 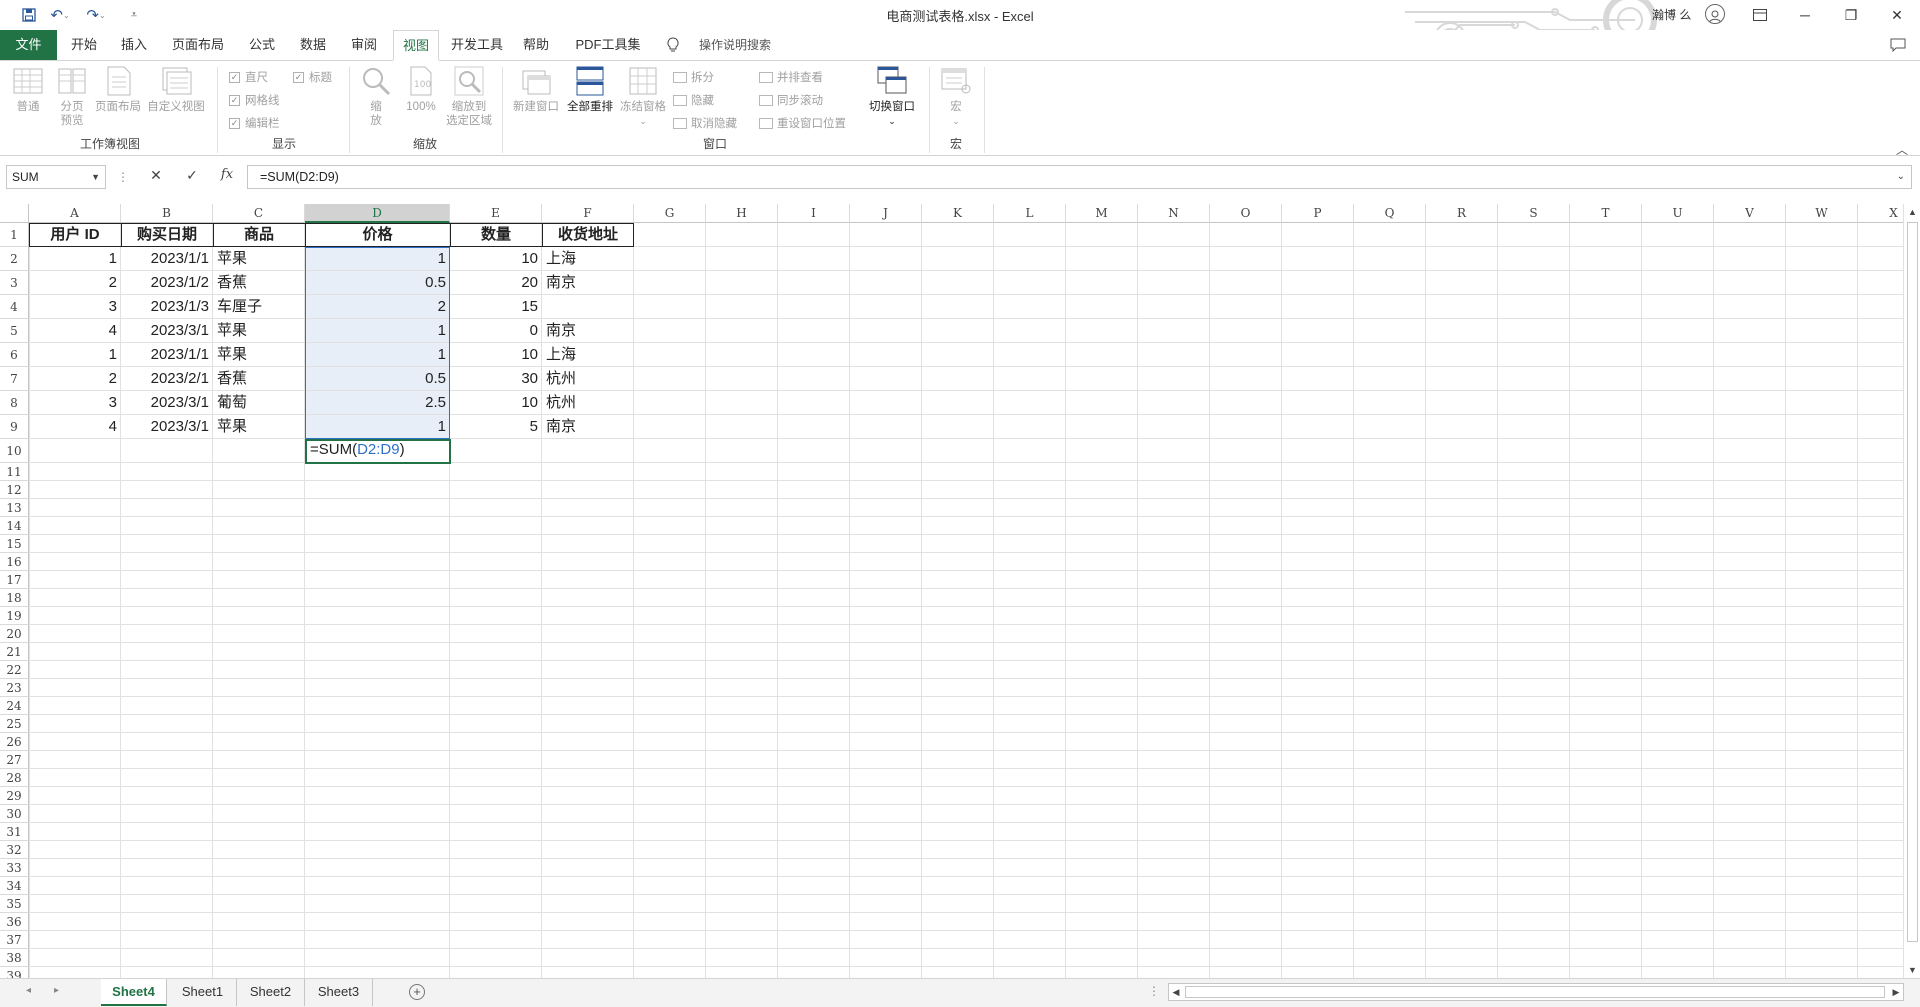 I want to click on column-header-s: S, so click(x=1534, y=213).